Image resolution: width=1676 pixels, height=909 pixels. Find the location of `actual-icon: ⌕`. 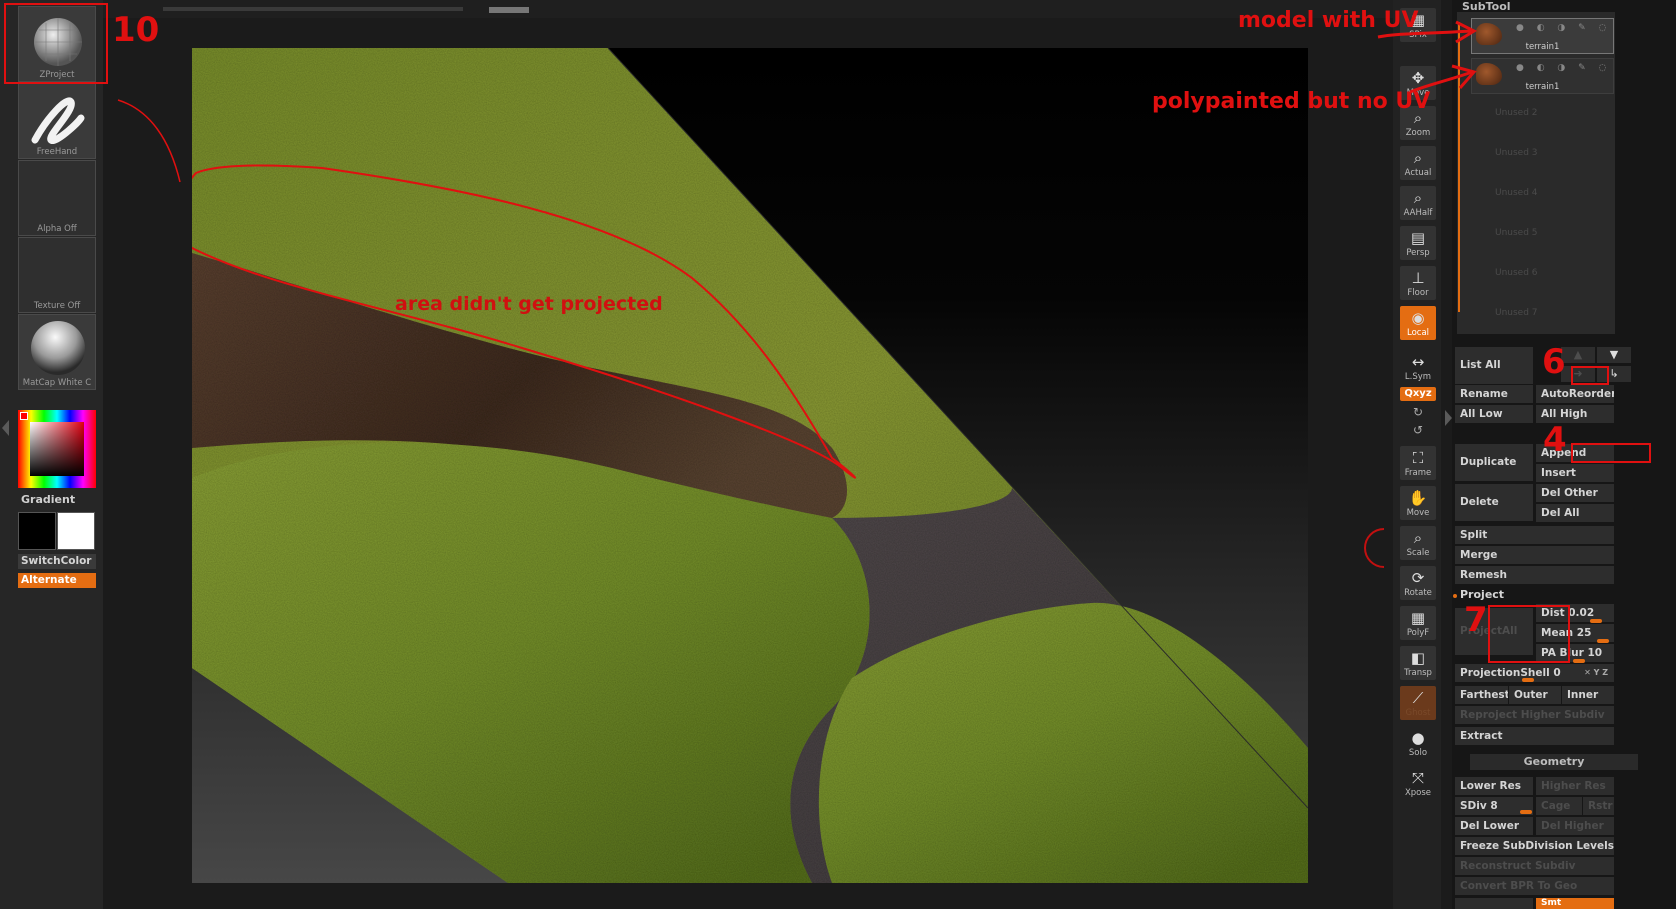

actual-icon: ⌕ is located at coordinates (1418, 158).